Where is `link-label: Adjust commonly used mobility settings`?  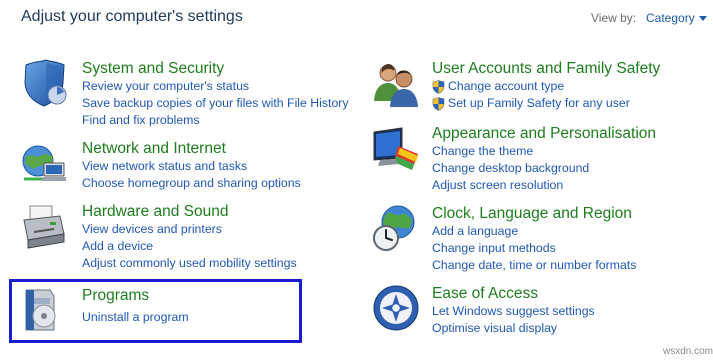
link-label: Adjust commonly used mobility settings is located at coordinates (189, 263).